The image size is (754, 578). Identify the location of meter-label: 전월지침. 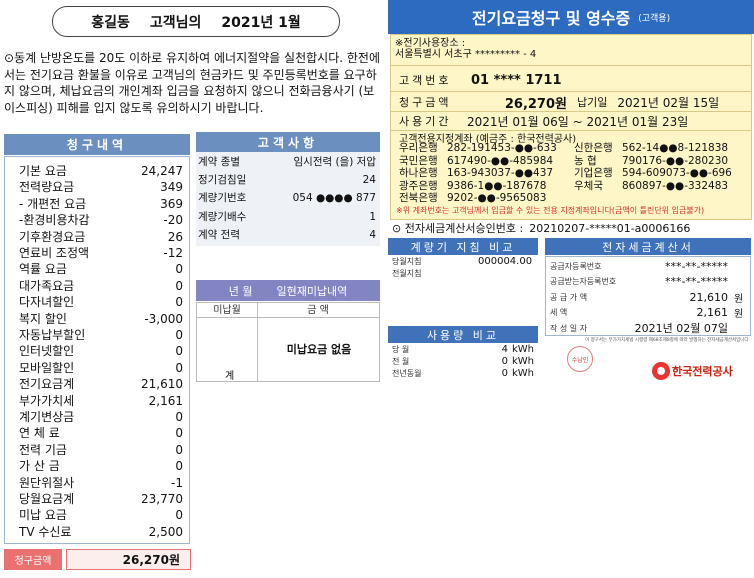
(407, 273).